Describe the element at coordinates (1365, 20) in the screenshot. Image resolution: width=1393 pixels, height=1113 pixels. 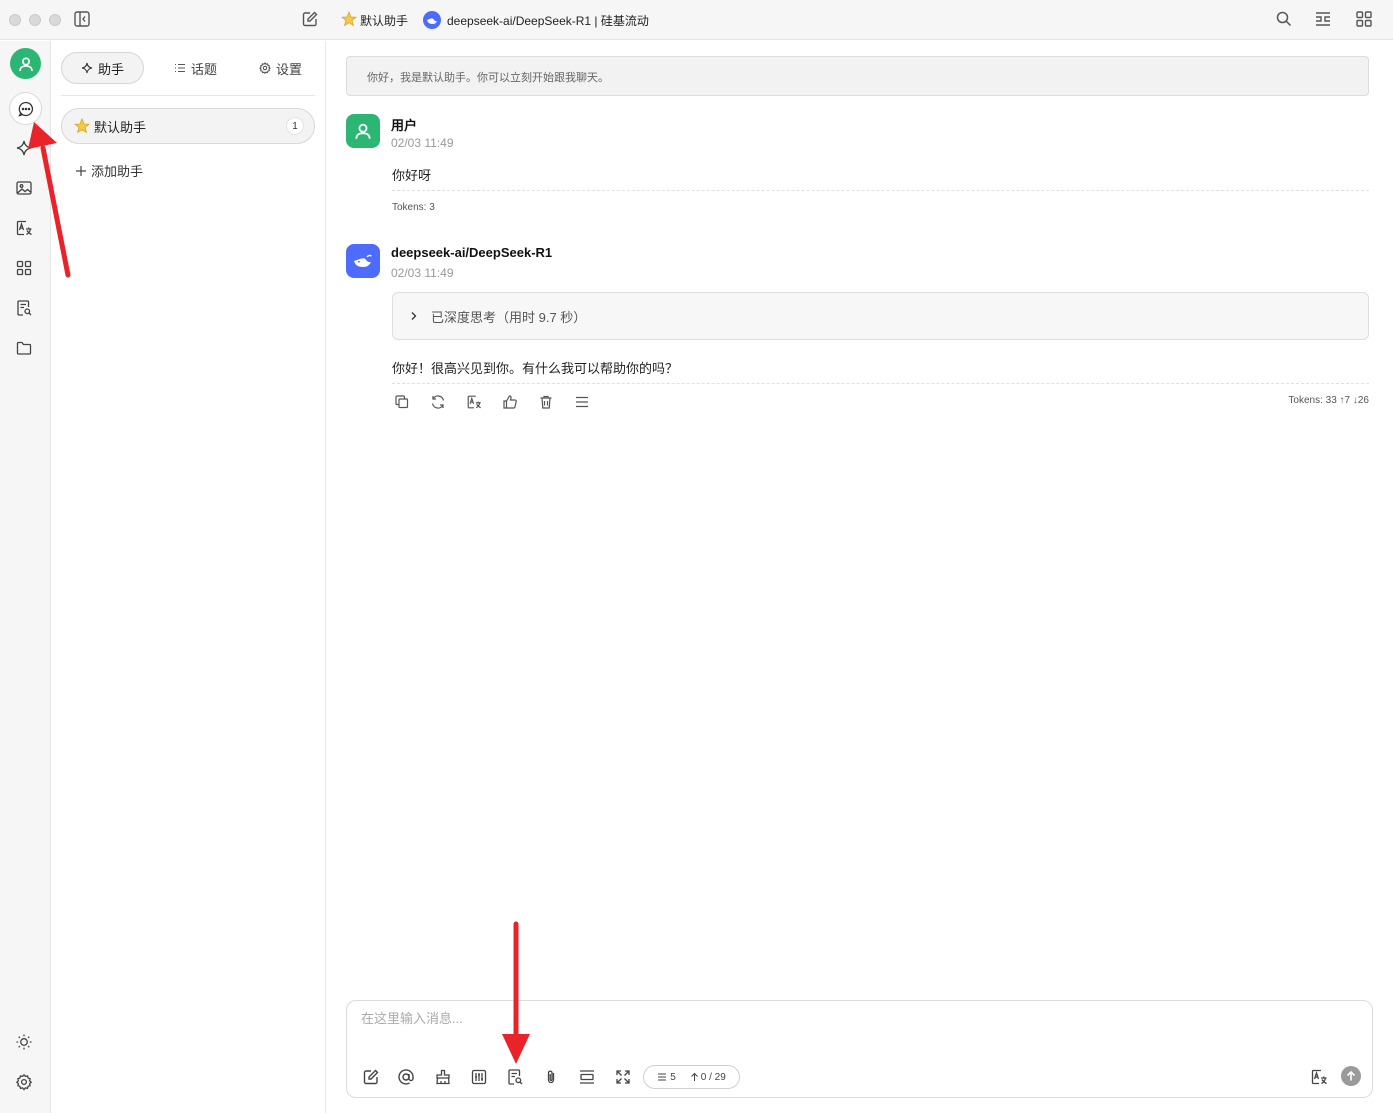
I see `apps-grid-icon` at that location.